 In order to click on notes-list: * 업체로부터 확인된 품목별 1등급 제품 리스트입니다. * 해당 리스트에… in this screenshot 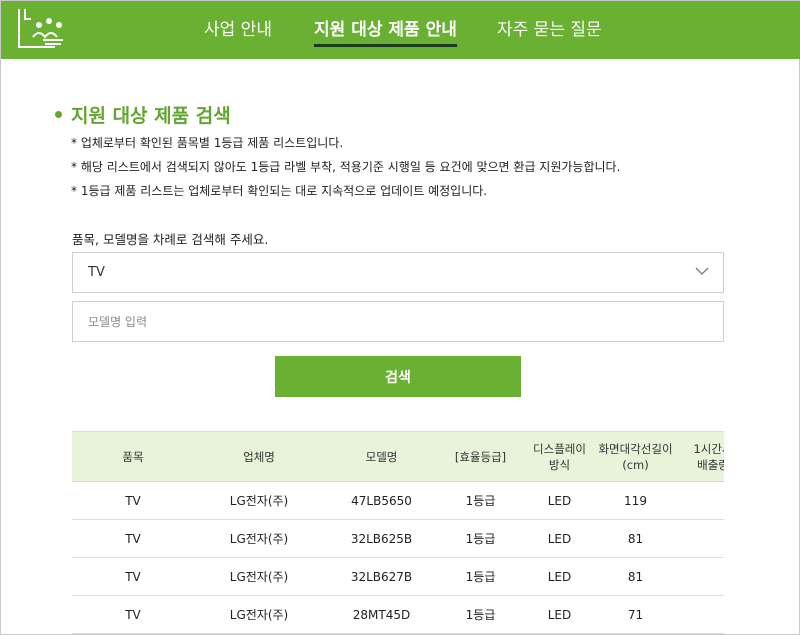, I will do `click(345, 170)`.